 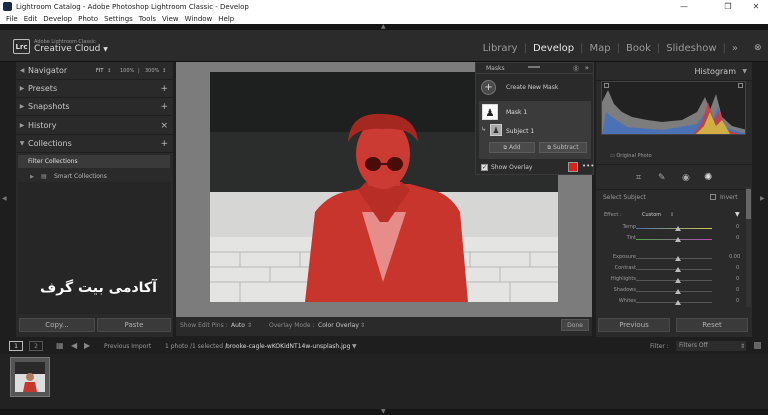 I want to click on drag-handle, so click(x=534, y=67).